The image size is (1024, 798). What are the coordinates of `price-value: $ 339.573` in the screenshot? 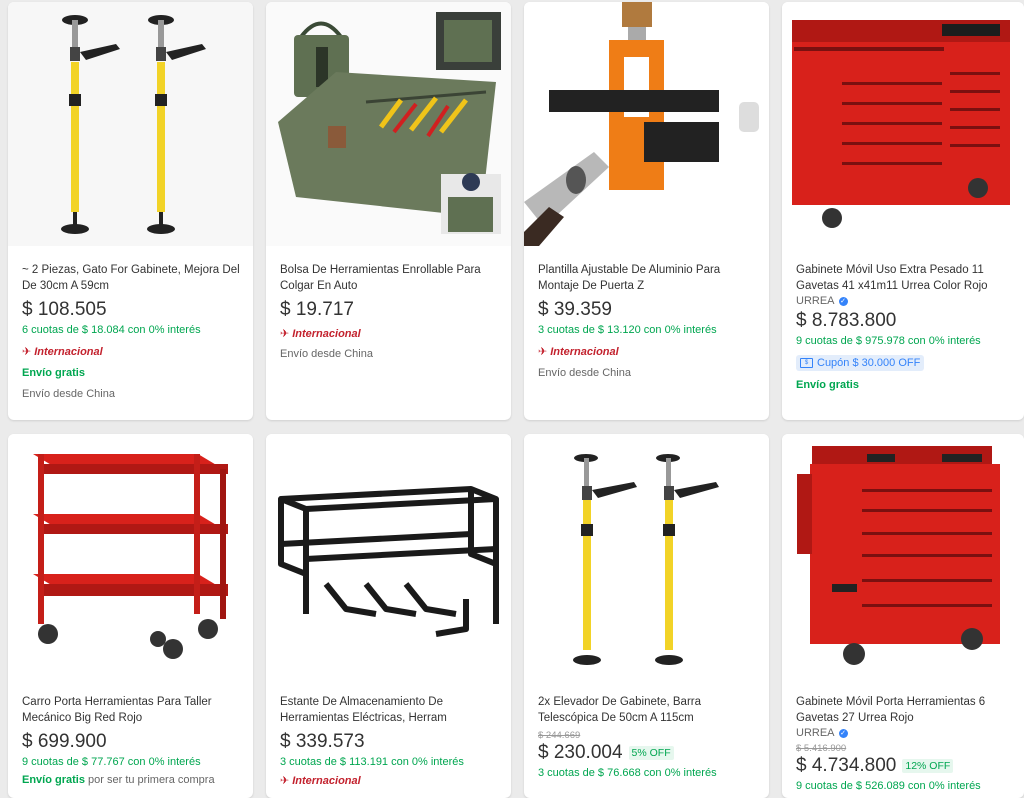 It's located at (322, 741).